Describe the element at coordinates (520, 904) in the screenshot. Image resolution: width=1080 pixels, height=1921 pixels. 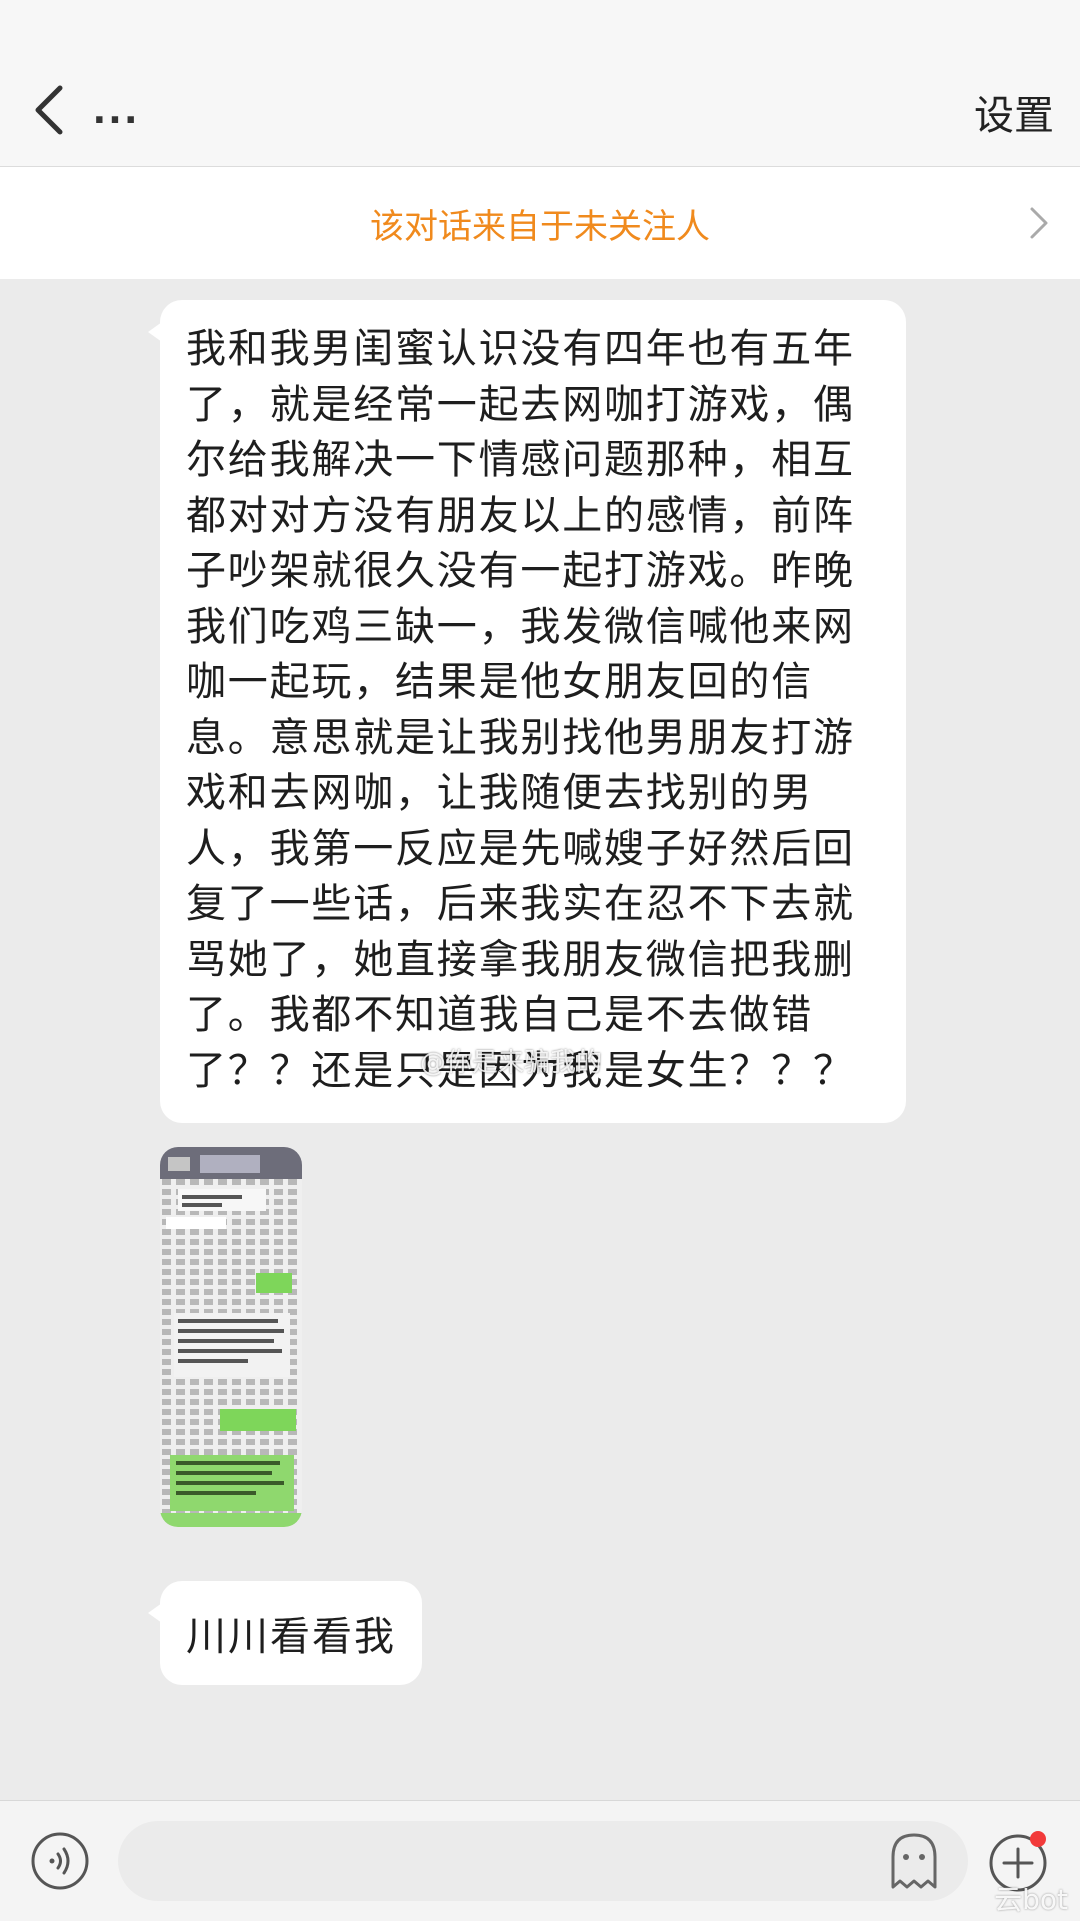
I see `message-line: 复了一些话，后来我实在忍不下去就` at that location.